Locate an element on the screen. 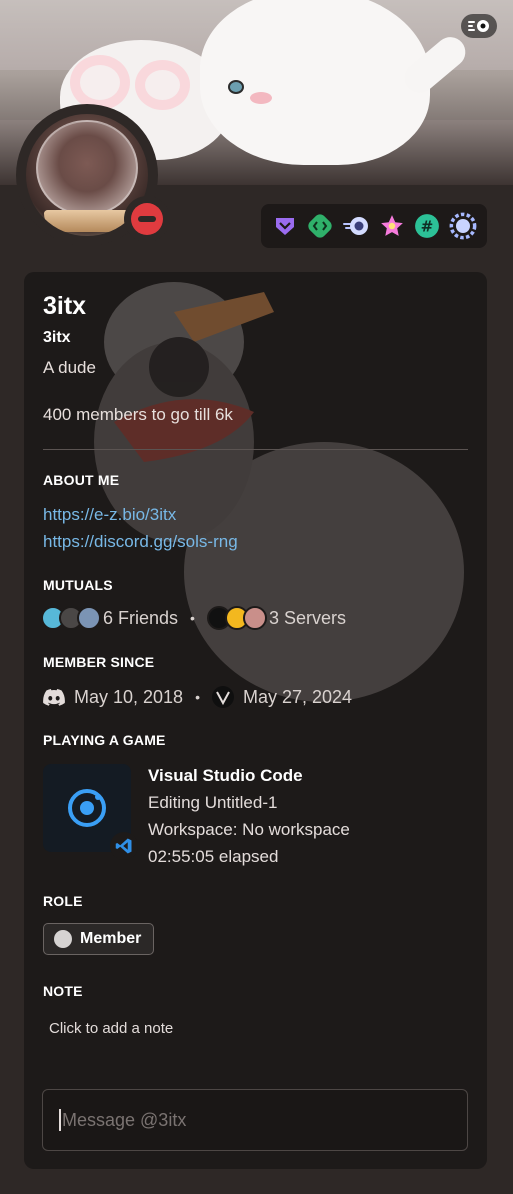 This screenshot has width=513, height=1194. activity-large-image is located at coordinates (90, 812).